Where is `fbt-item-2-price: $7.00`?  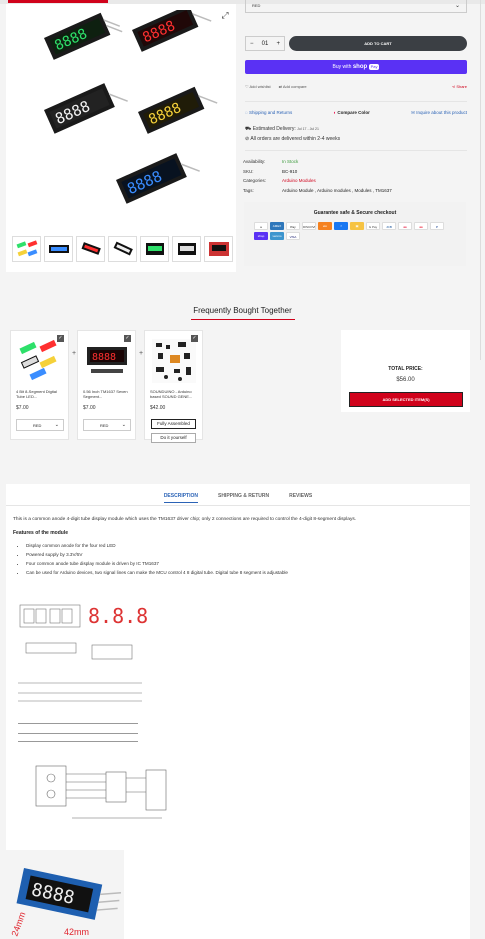
fbt-item-2-price: $7.00 is located at coordinates (89, 408).